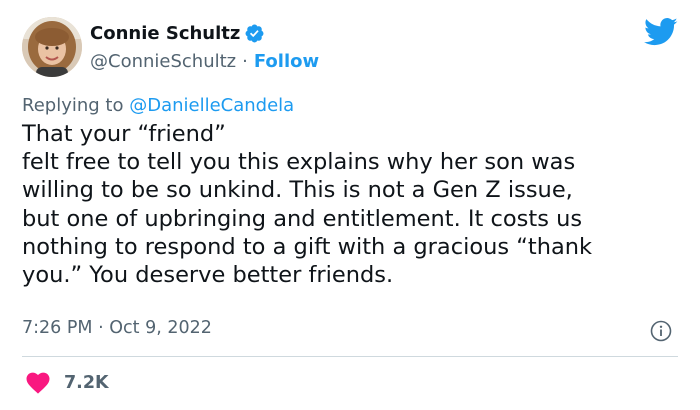 This screenshot has width=700, height=410. I want to click on divider, so click(350, 356).